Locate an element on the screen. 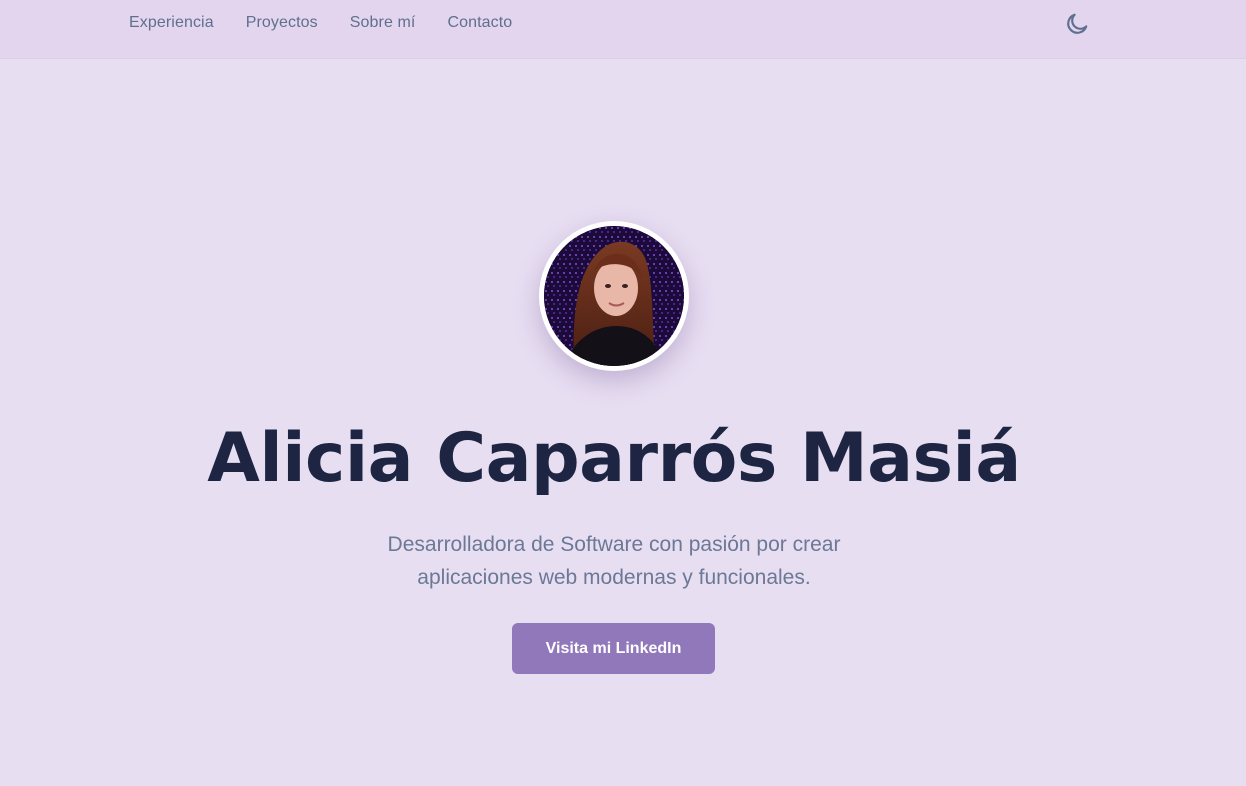 The width and height of the screenshot is (1246, 786). hero-name: Alicia Caparrós Masiá is located at coordinates (614, 458).